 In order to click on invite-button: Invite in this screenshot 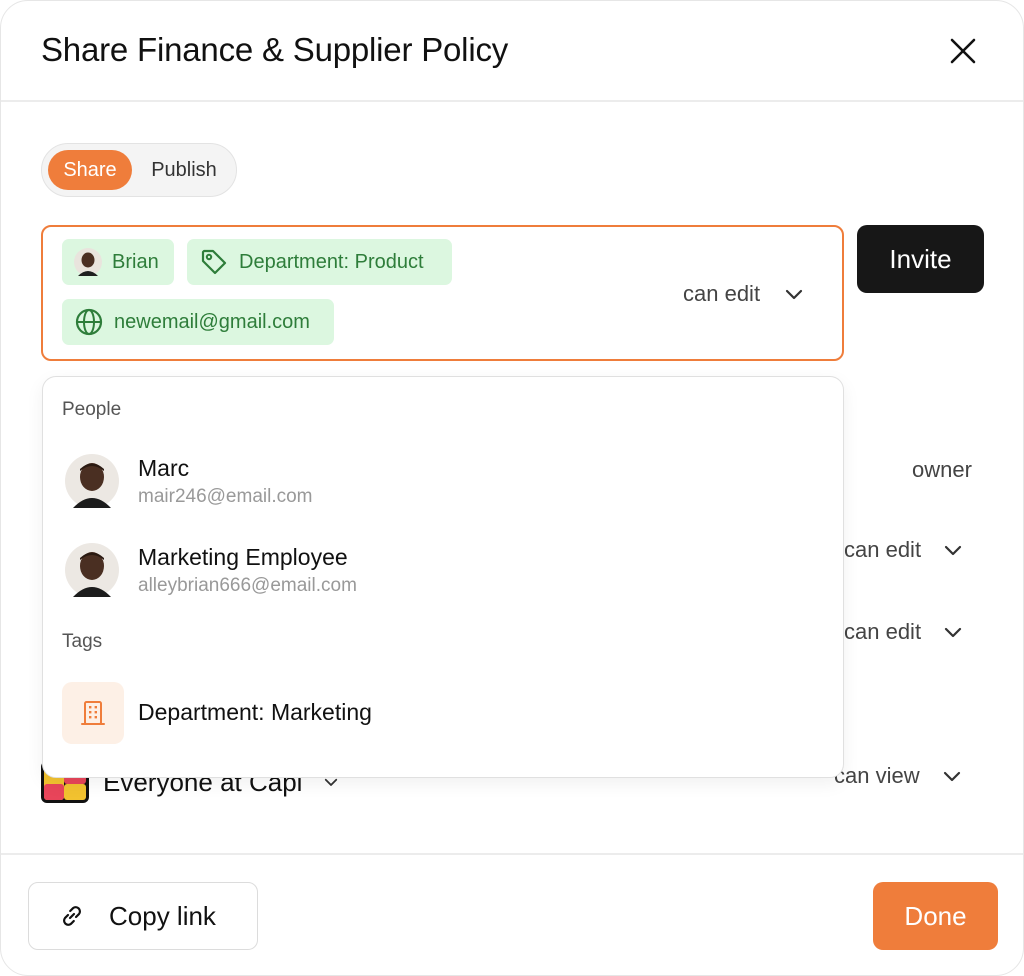, I will do `click(920, 259)`.